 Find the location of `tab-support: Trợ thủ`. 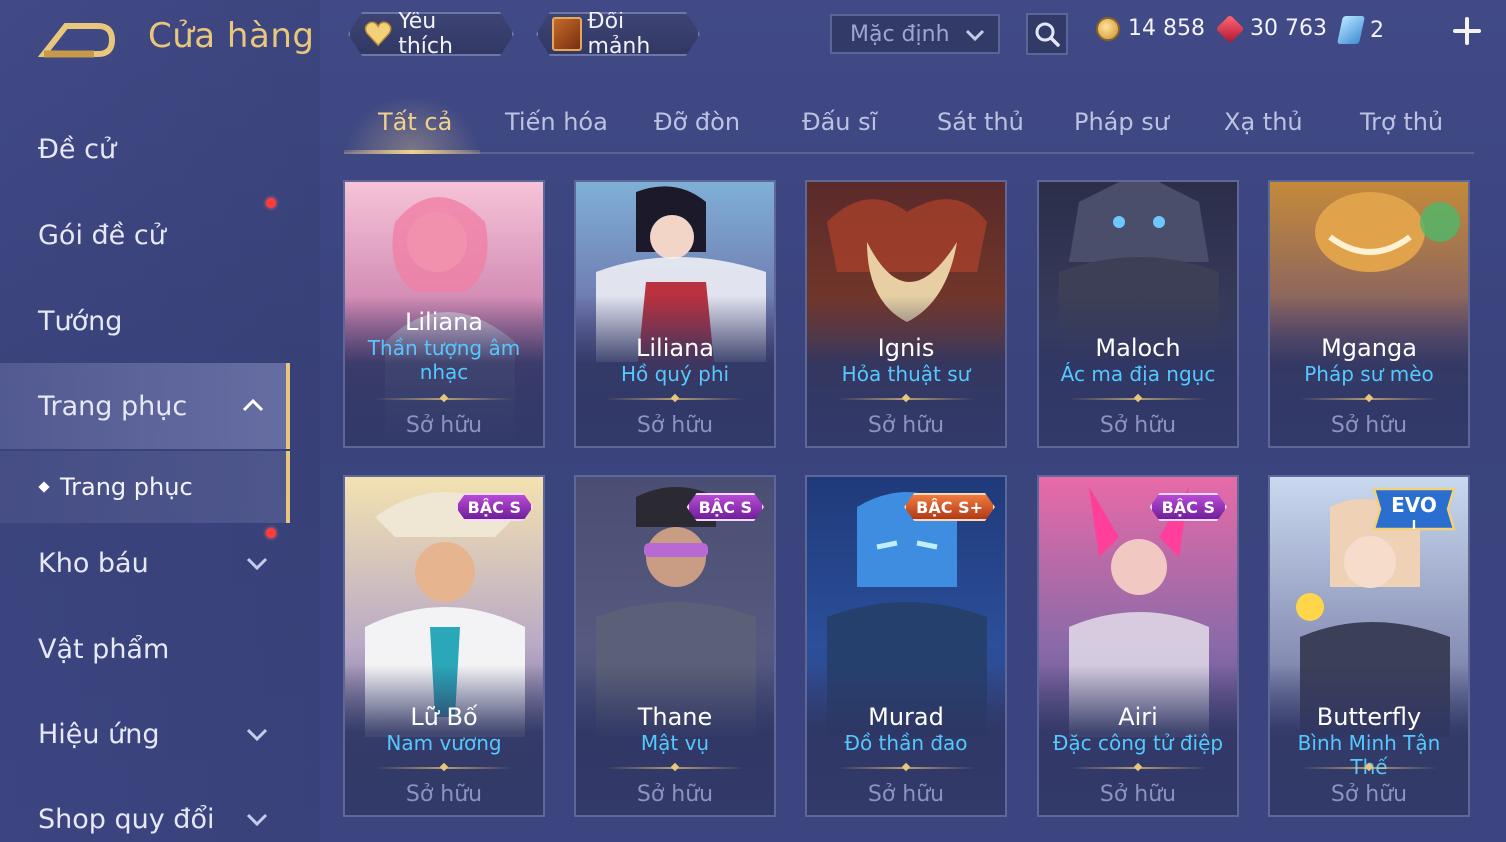

tab-support: Trợ thủ is located at coordinates (1401, 122).